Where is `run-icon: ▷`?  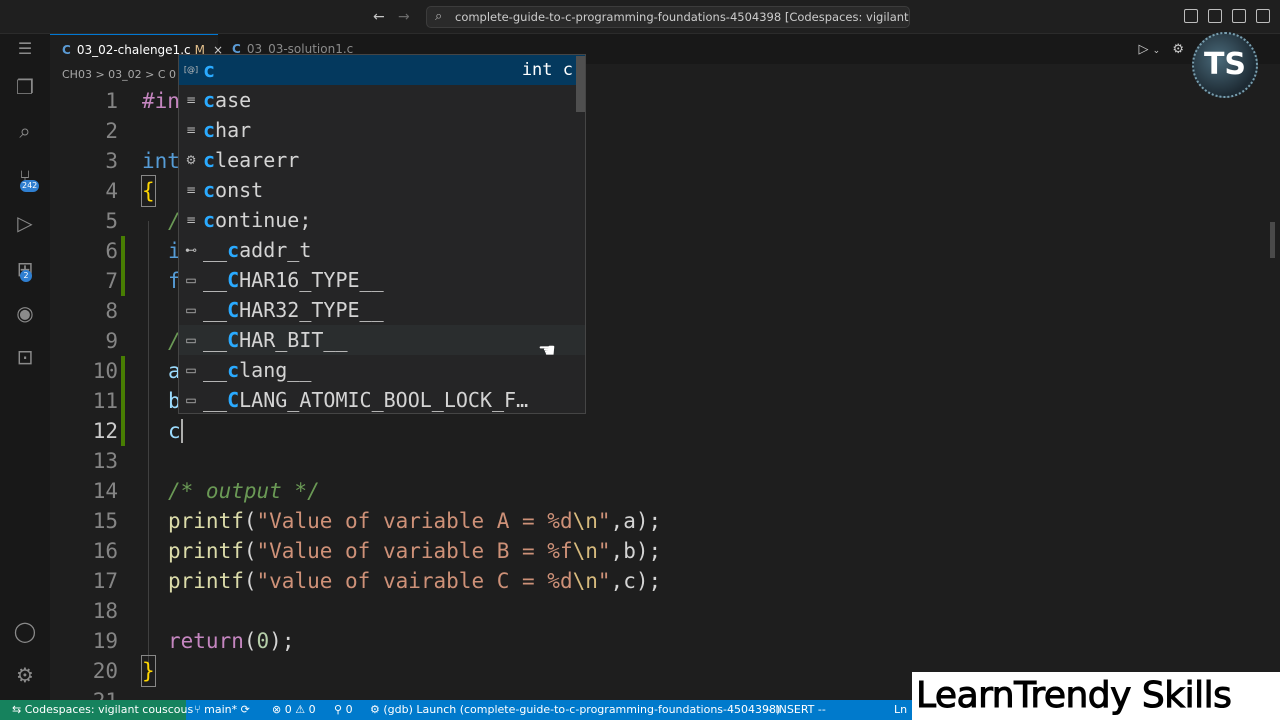 run-icon: ▷ is located at coordinates (1144, 49).